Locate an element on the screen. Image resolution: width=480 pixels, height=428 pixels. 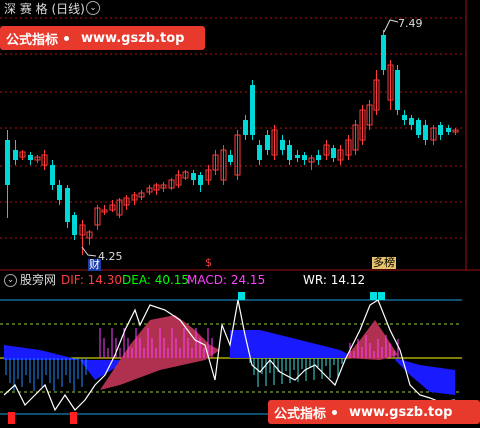
dif-label: DIF: 14.30 is located at coordinates (91, 280).